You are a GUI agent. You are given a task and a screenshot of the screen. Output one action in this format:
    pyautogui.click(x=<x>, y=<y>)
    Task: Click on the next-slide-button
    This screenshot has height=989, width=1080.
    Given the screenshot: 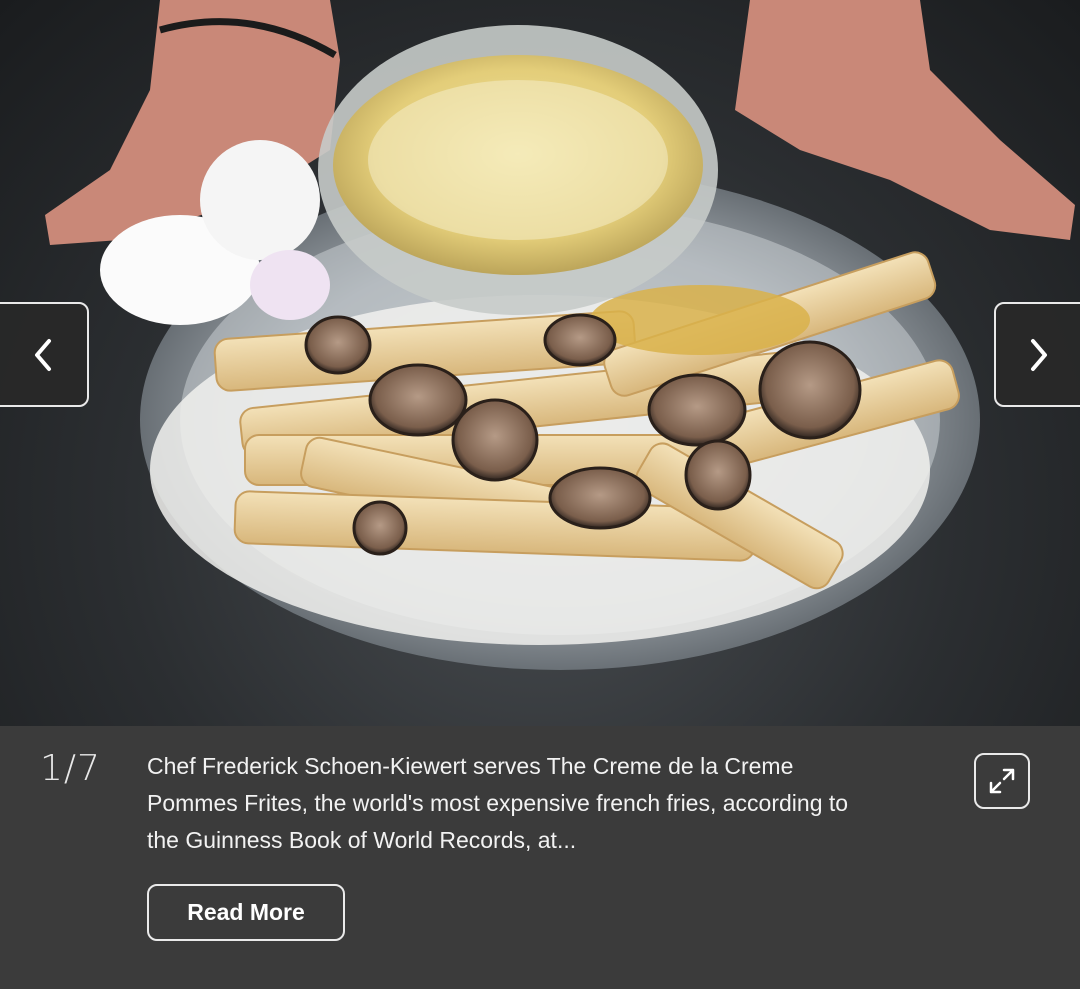 What is the action you would take?
    pyautogui.click(x=1037, y=354)
    